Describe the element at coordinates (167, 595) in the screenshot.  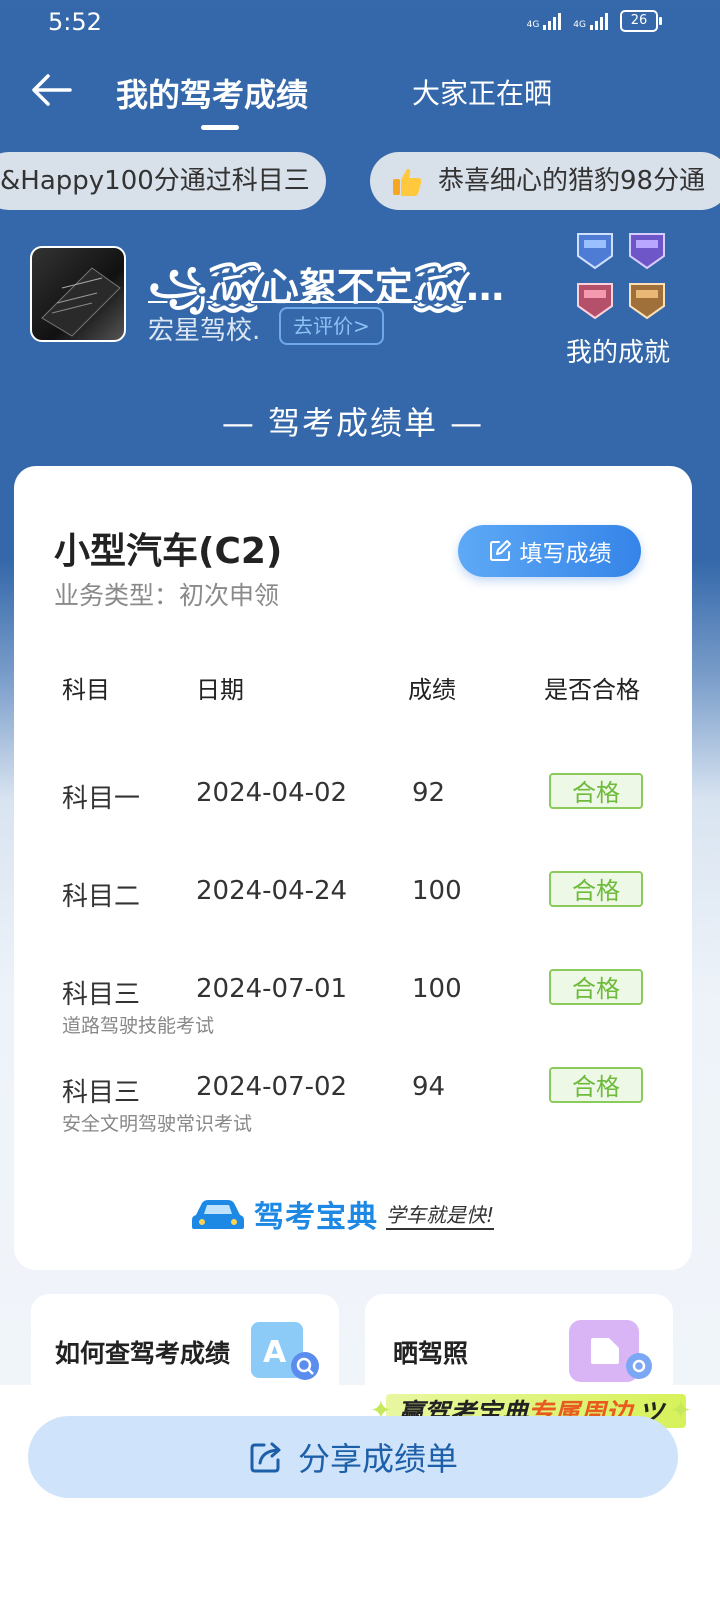
I see `business-type: 业务类型：初次申领` at that location.